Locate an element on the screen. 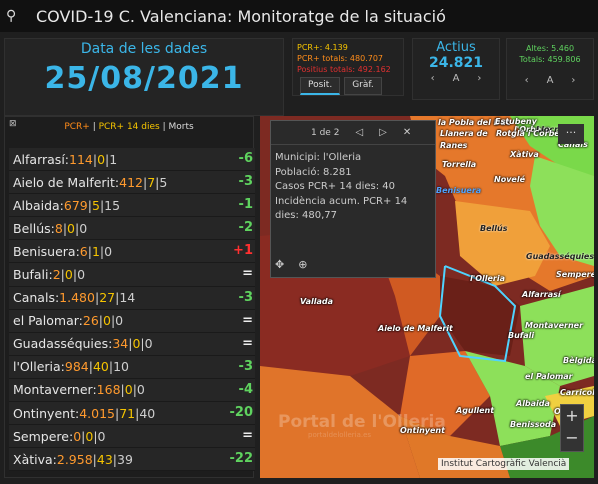  pcr-value: 114 is located at coordinates (81, 159).